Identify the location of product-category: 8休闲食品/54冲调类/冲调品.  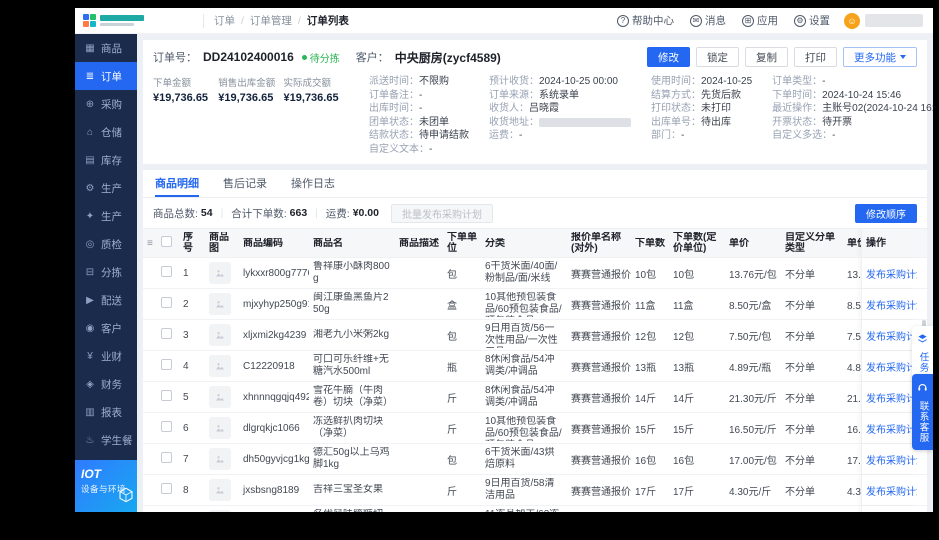
(520, 365).